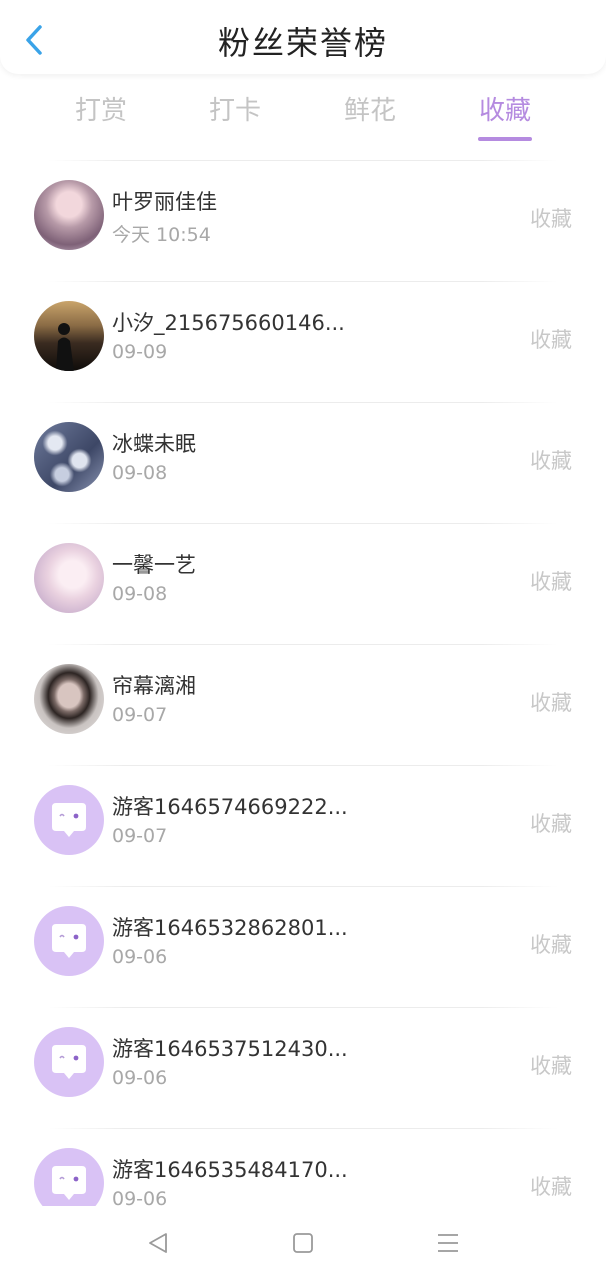 This screenshot has width=606, height=1280. Describe the element at coordinates (154, 444) in the screenshot. I see `fan-name: 冰蝶未眠` at that location.